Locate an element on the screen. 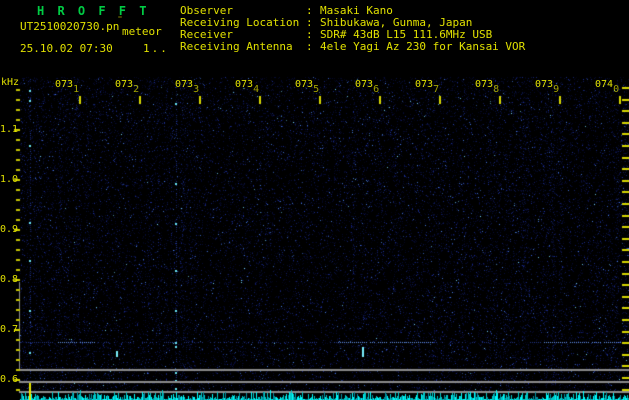 This screenshot has height=400, width=629. mode-label: meteor is located at coordinates (142, 31).